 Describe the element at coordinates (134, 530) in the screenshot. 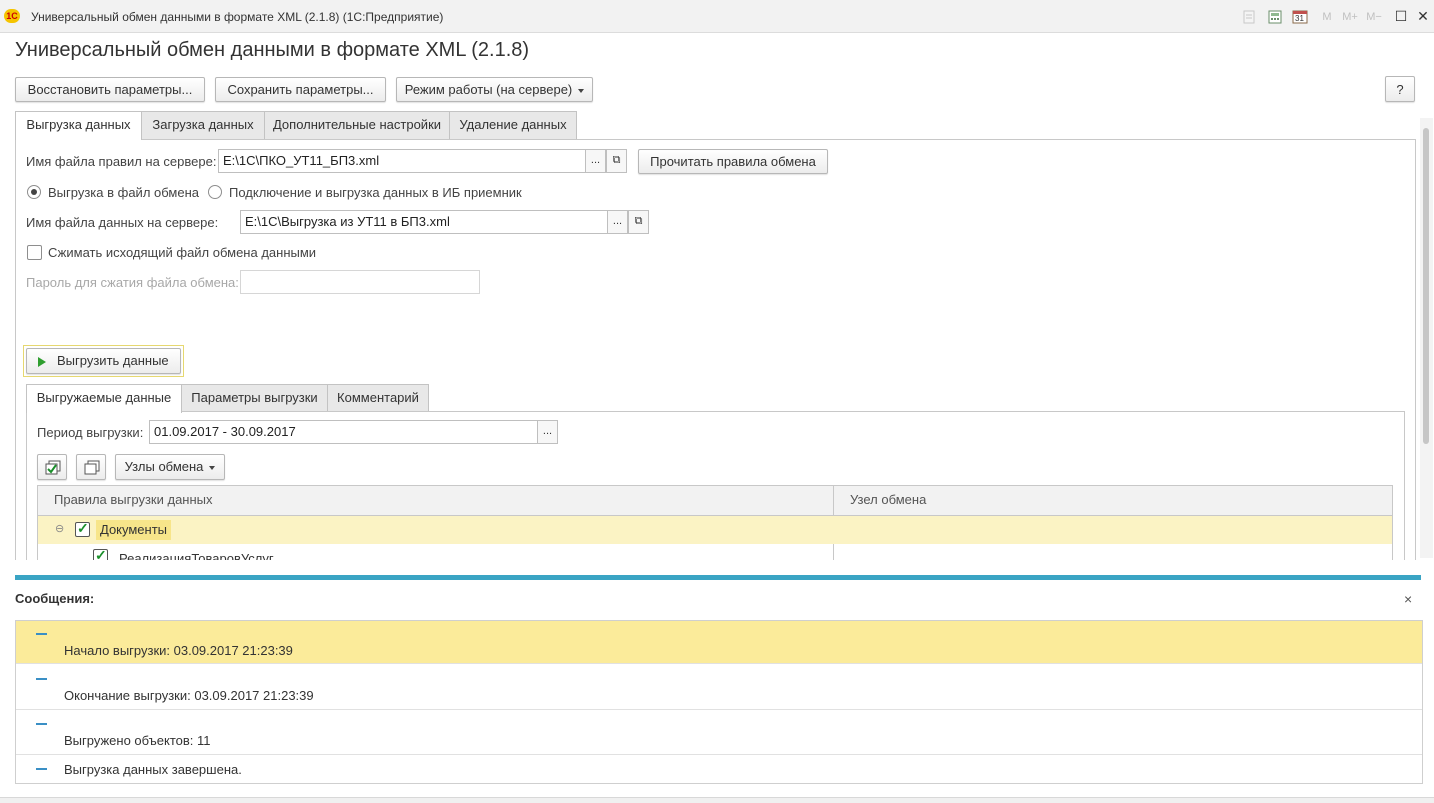

I see `row-label-documents: Документы` at that location.